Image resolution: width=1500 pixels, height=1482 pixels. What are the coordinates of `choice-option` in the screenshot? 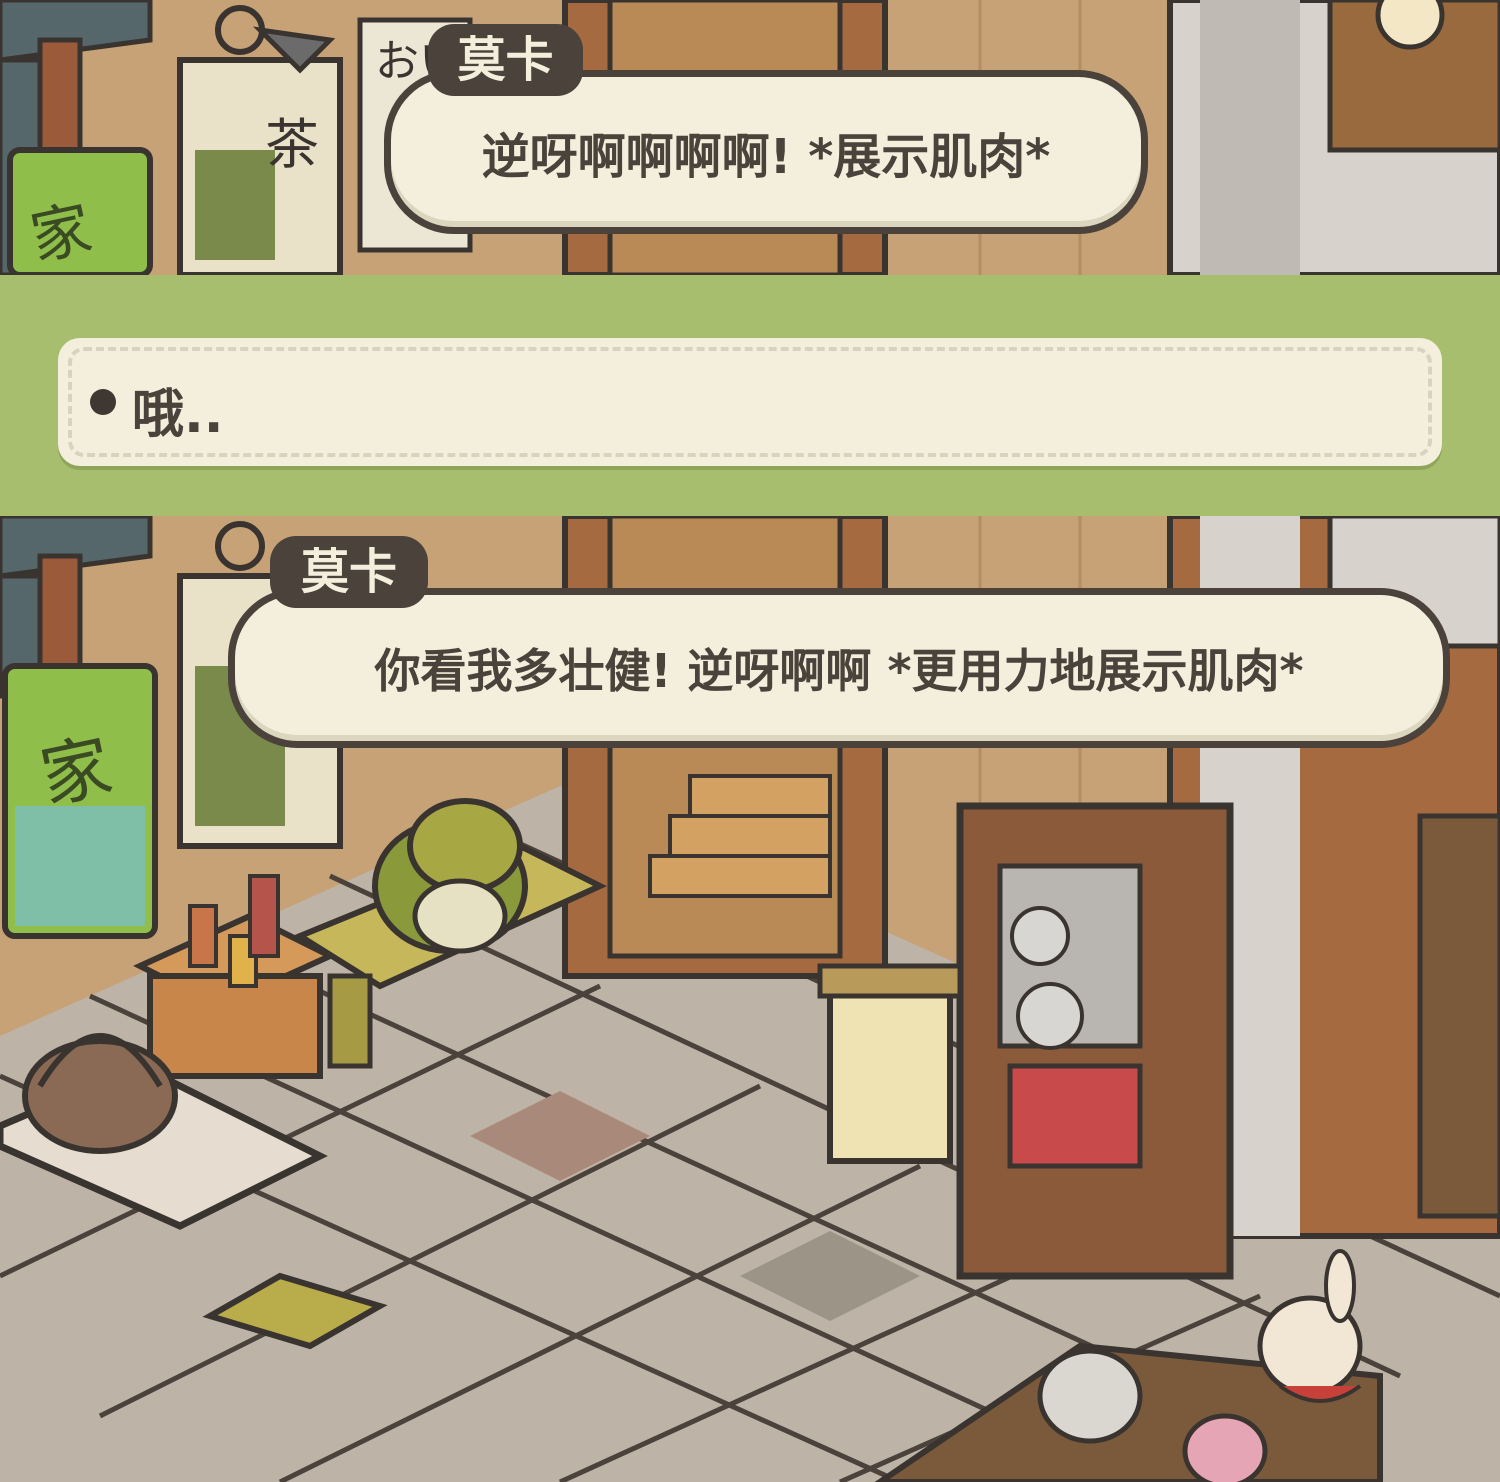 It's located at (750, 402).